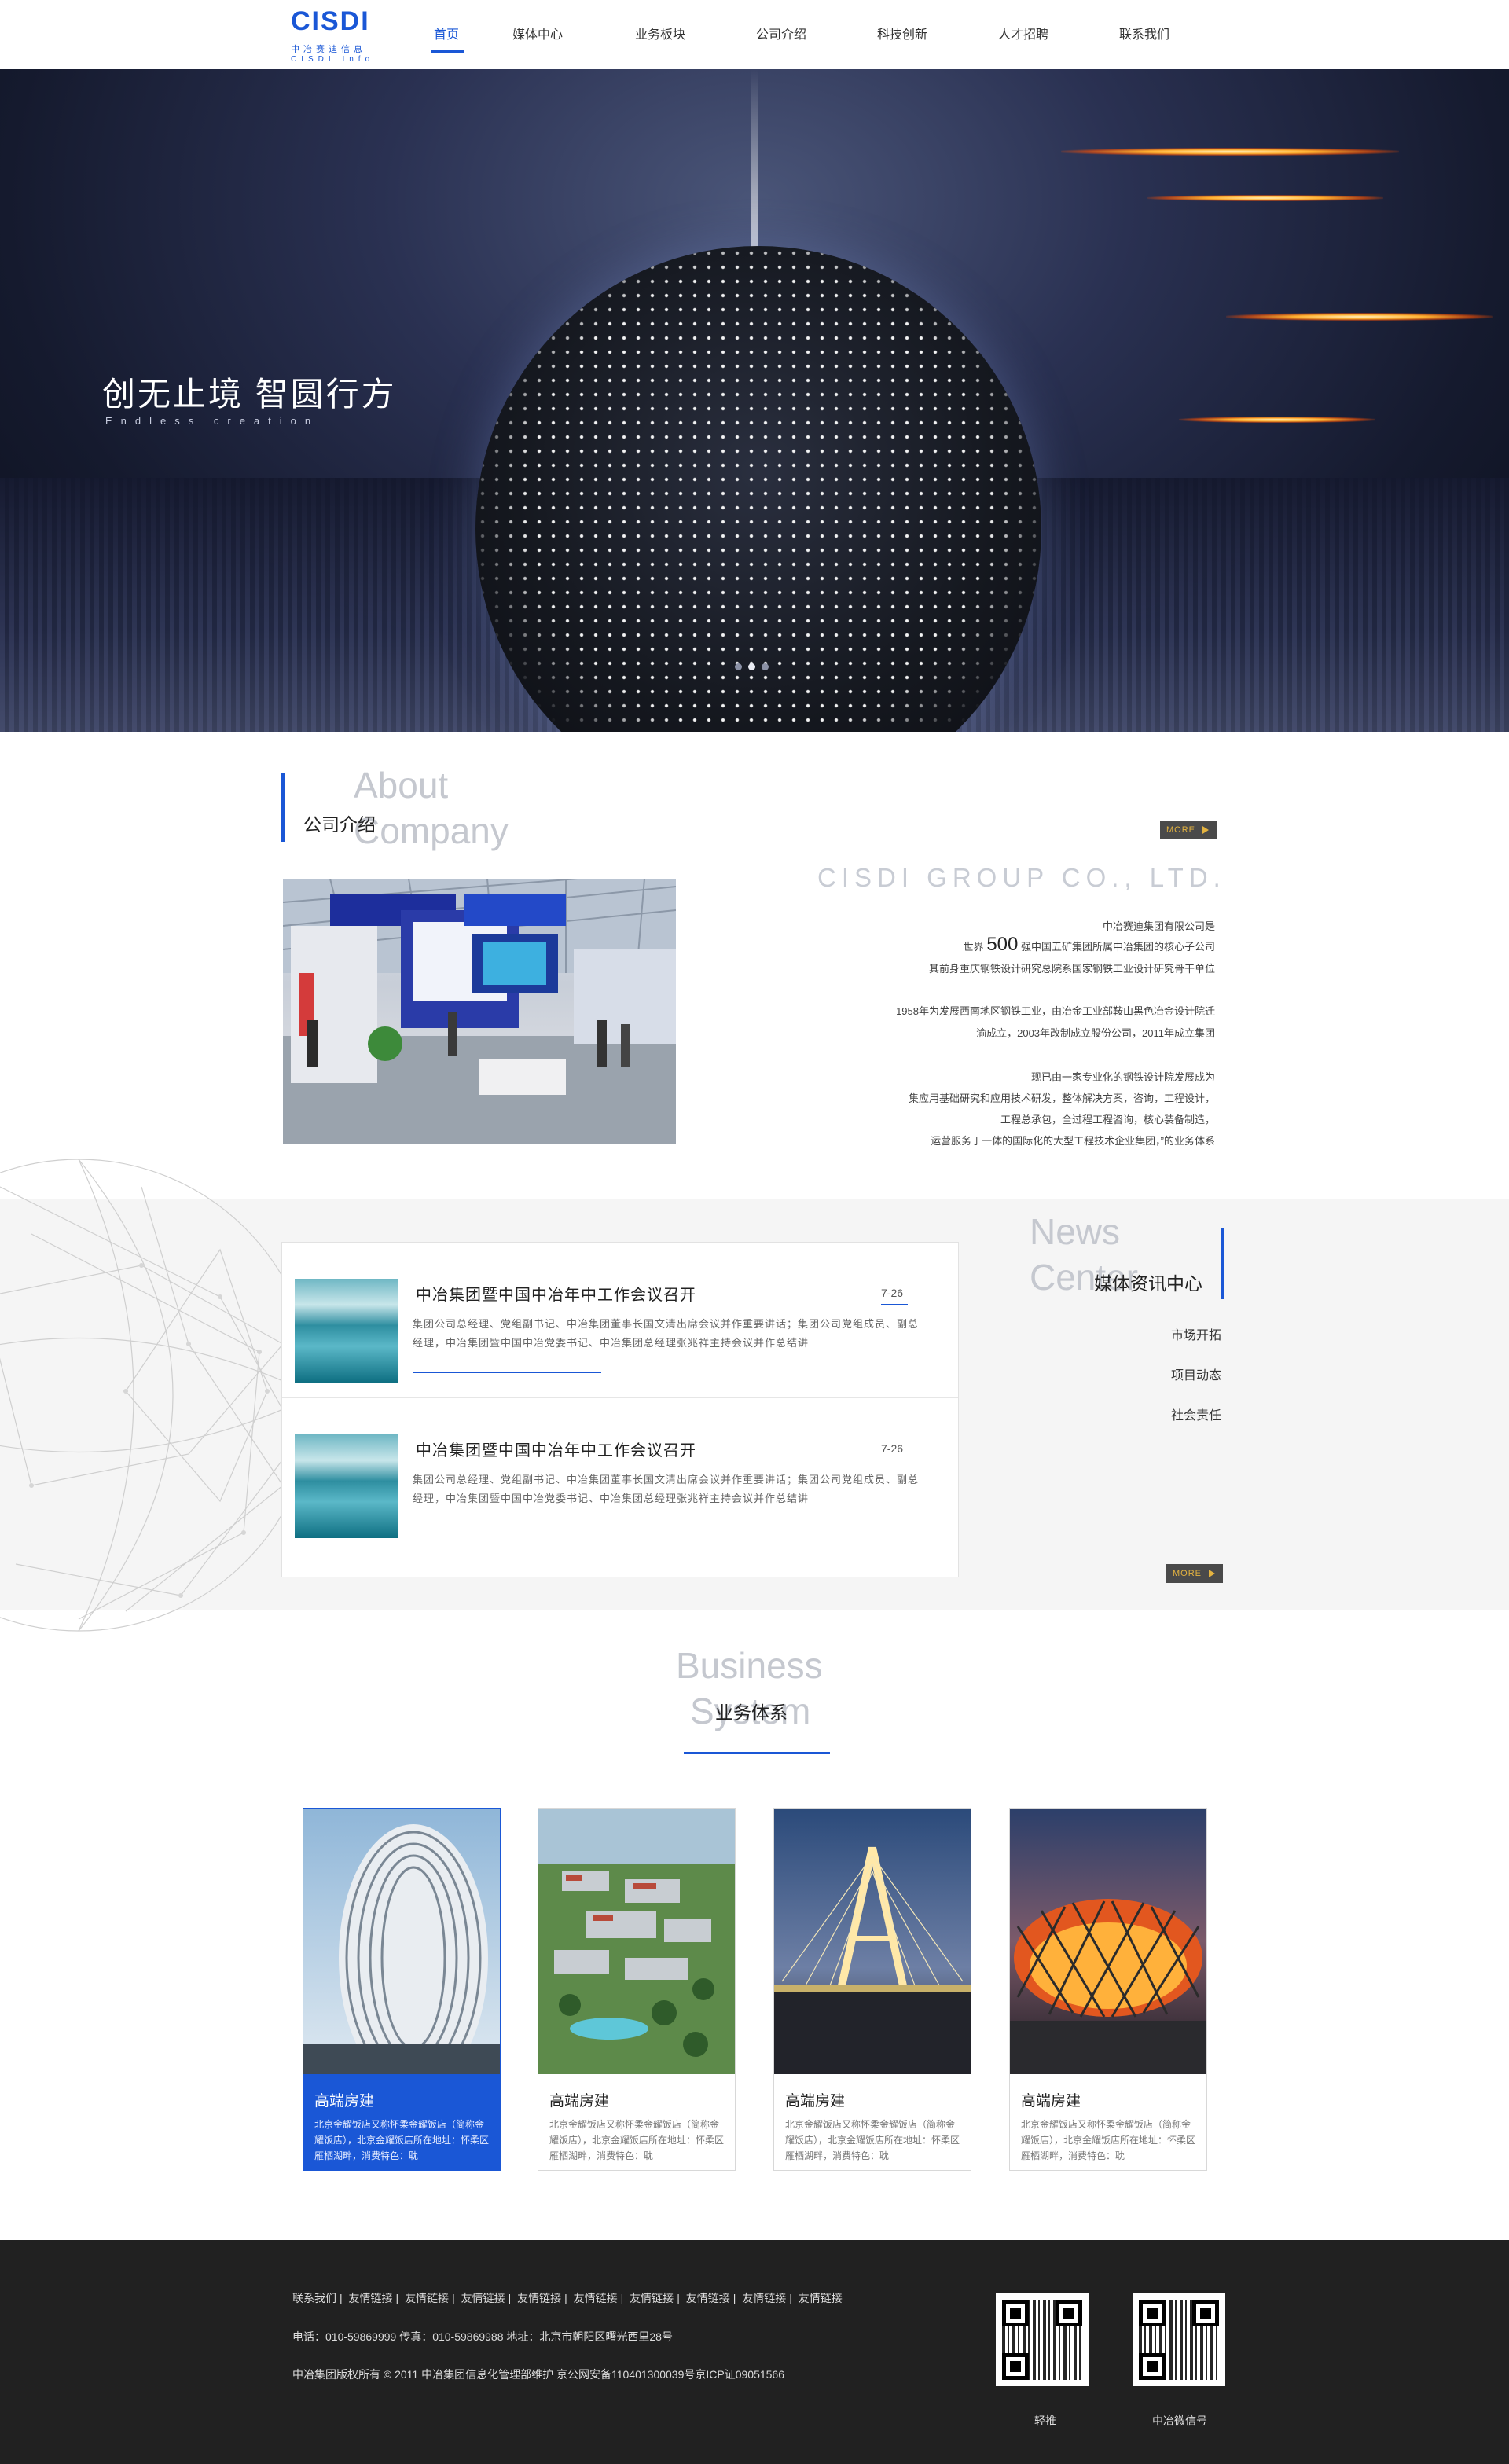  Describe the element at coordinates (758, 489) in the screenshot. I see `hero-sphere-dots` at that location.